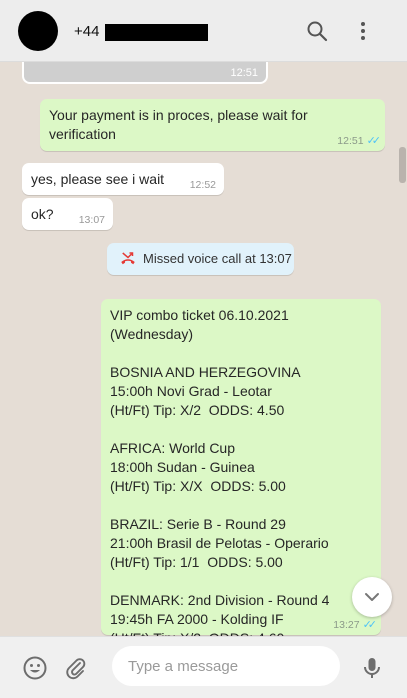 This screenshot has width=407, height=698. What do you see at coordinates (145, 73) in the screenshot?
I see `media-message: 12:51` at bounding box center [145, 73].